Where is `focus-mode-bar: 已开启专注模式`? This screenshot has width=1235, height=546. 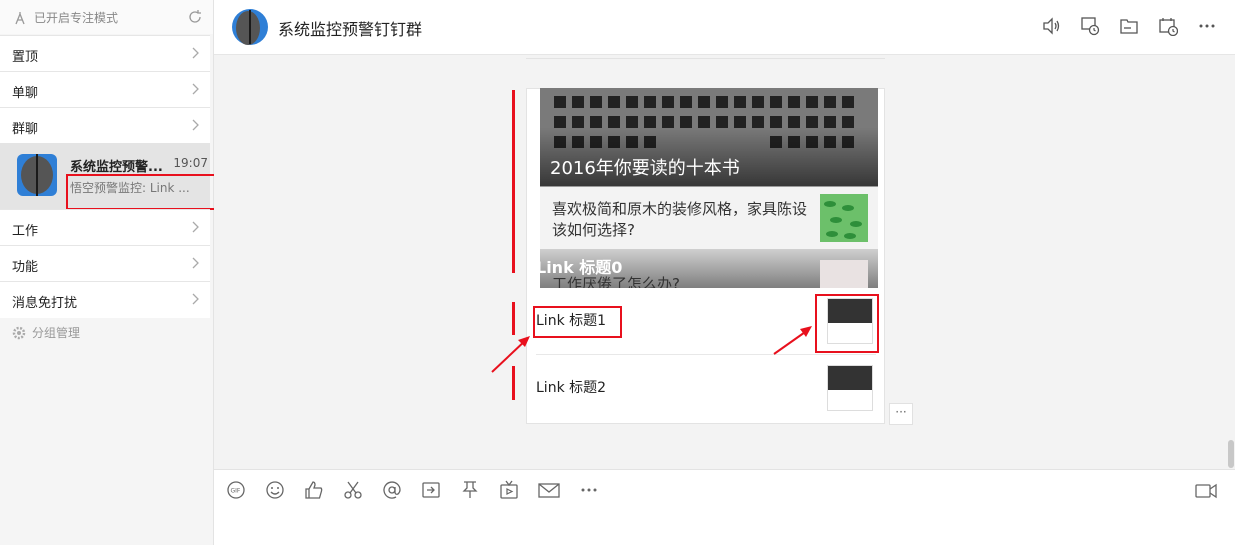 focus-mode-bar: 已开启专注模式 is located at coordinates (106, 17).